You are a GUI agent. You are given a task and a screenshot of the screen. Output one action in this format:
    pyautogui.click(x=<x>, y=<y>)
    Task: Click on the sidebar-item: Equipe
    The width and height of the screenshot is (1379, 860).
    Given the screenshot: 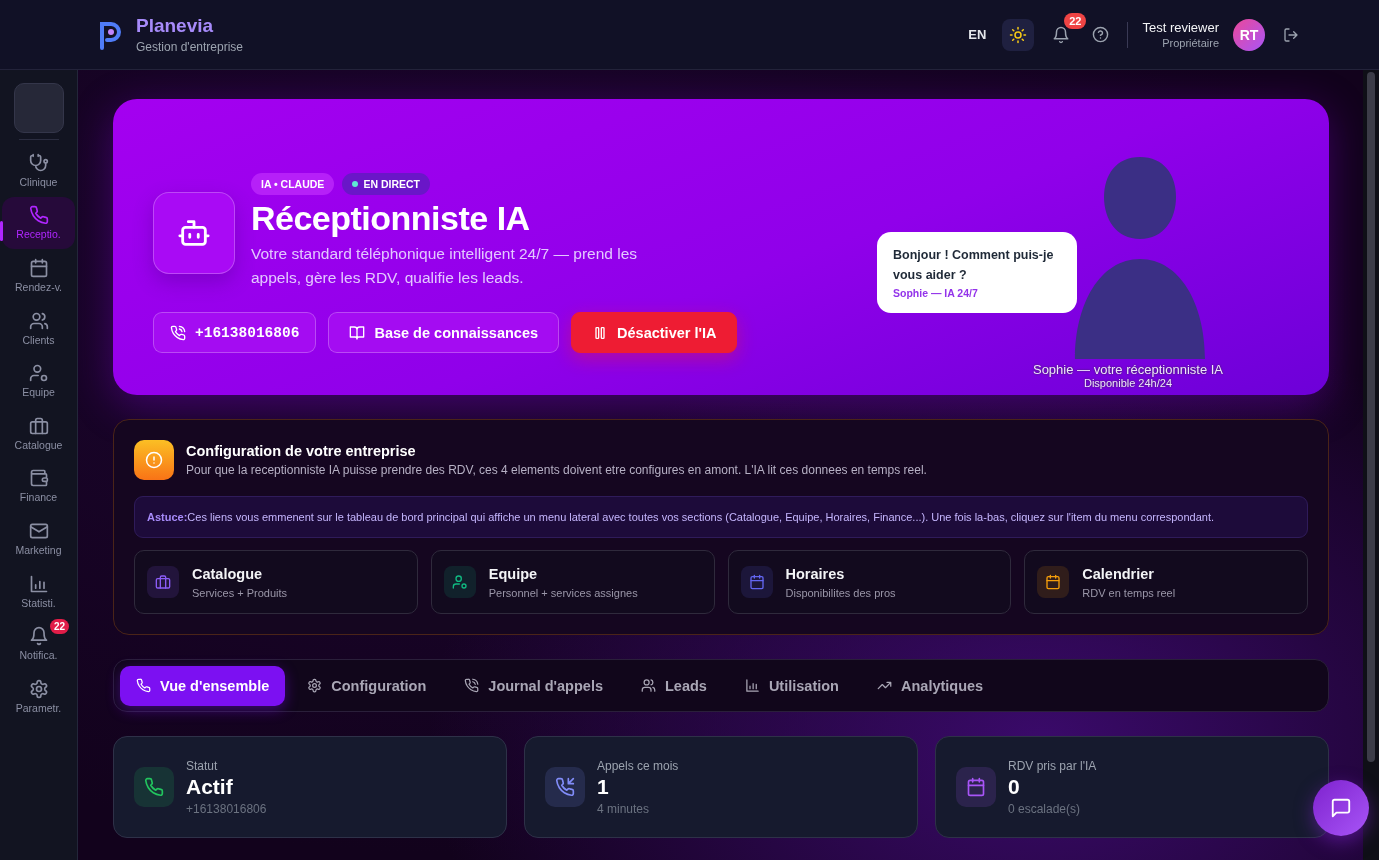 What is the action you would take?
    pyautogui.click(x=38, y=380)
    